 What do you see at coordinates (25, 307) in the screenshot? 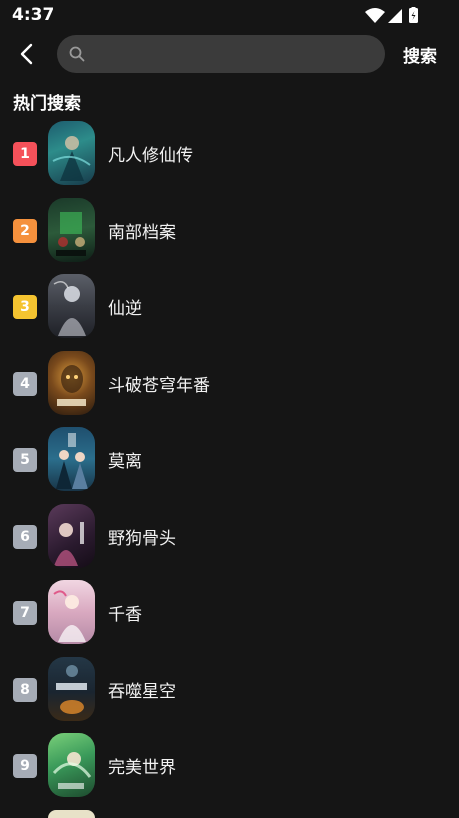
I see `rank-badge: 3` at bounding box center [25, 307].